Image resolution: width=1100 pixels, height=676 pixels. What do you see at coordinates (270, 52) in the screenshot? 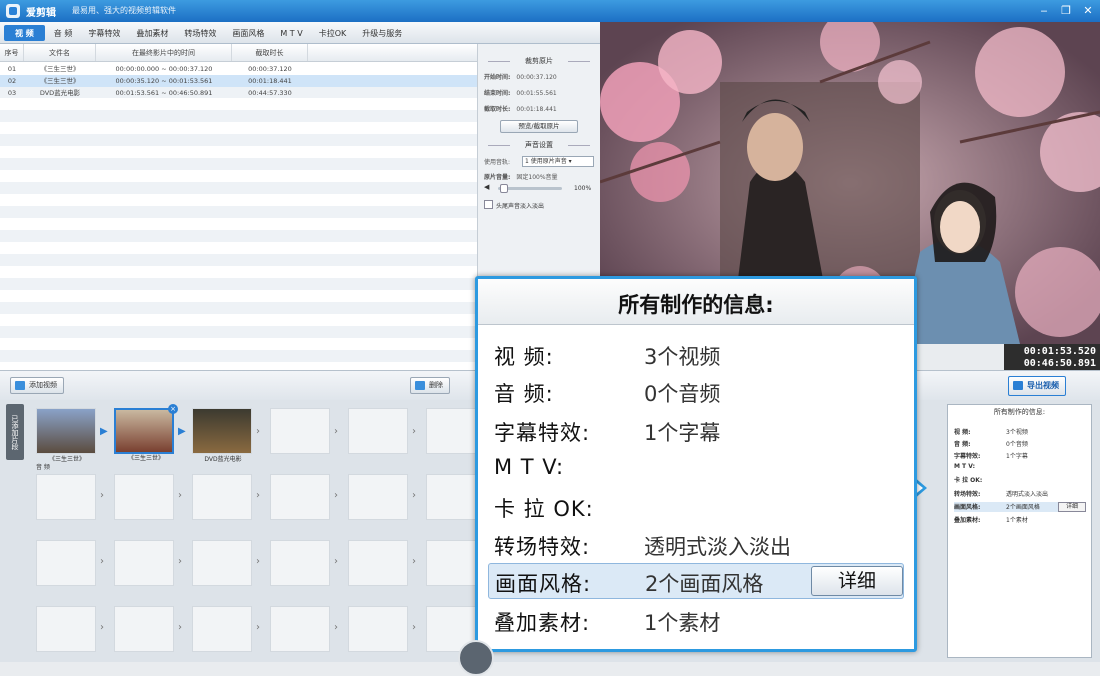
I see `col-duration: 截取时长` at bounding box center [270, 52].